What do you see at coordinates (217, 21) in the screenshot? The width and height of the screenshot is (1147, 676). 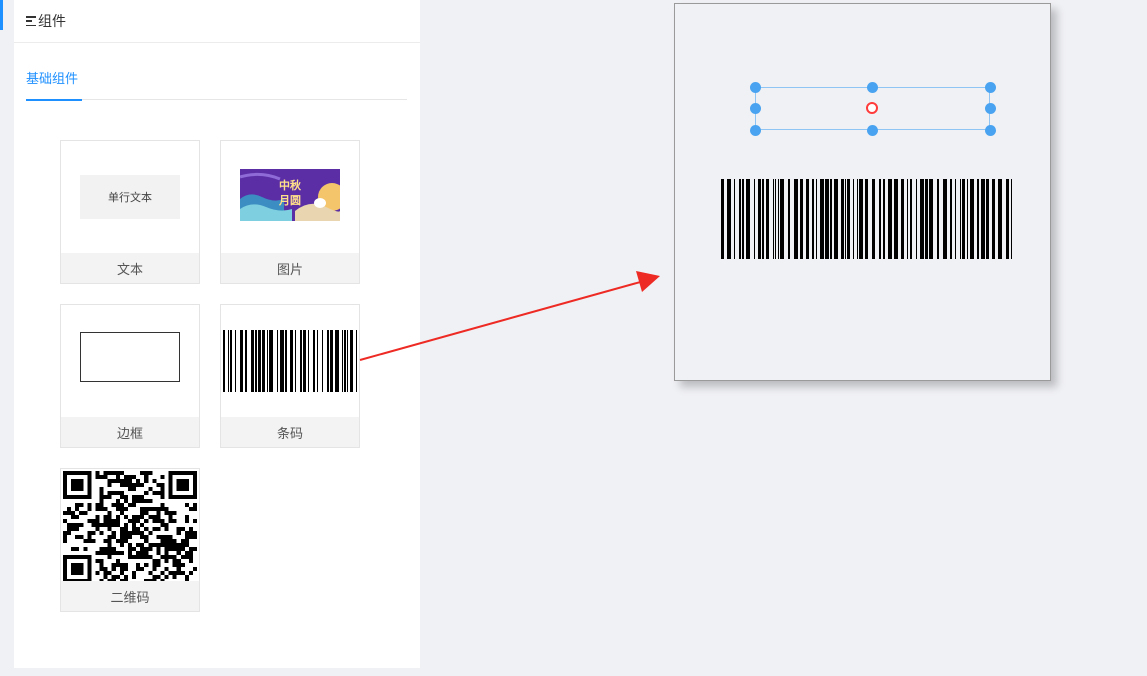 I see `panel-header: 组件` at bounding box center [217, 21].